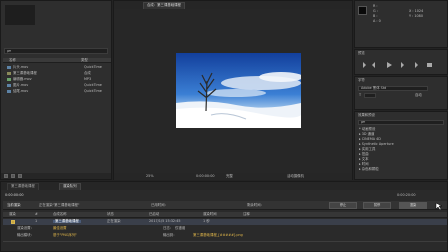  I want to click on prev-frame-icon, so click(373, 65).